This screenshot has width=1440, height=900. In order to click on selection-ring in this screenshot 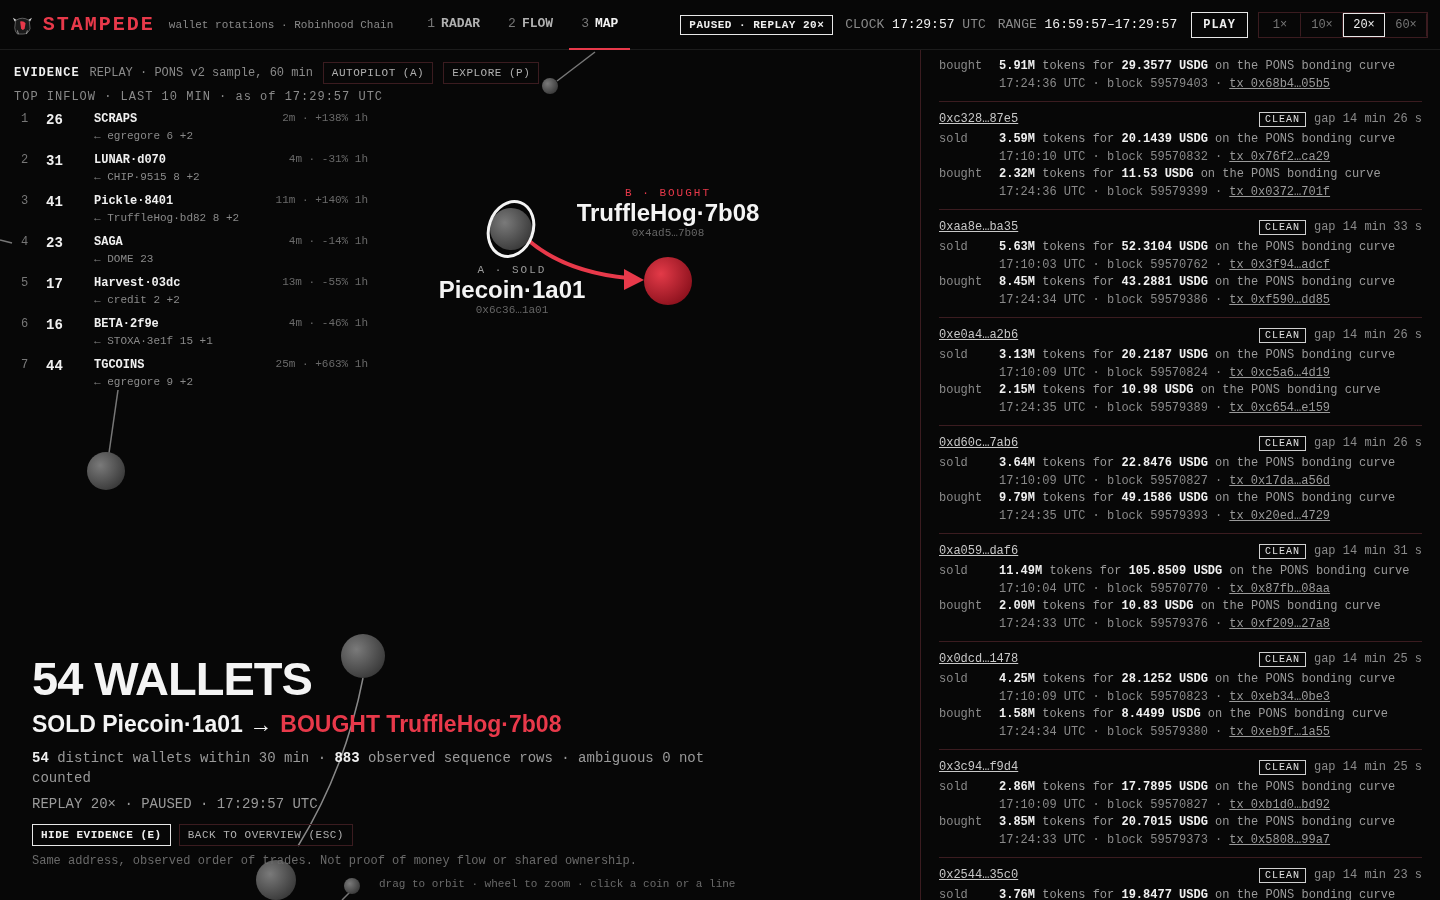, I will do `click(511, 229)`.